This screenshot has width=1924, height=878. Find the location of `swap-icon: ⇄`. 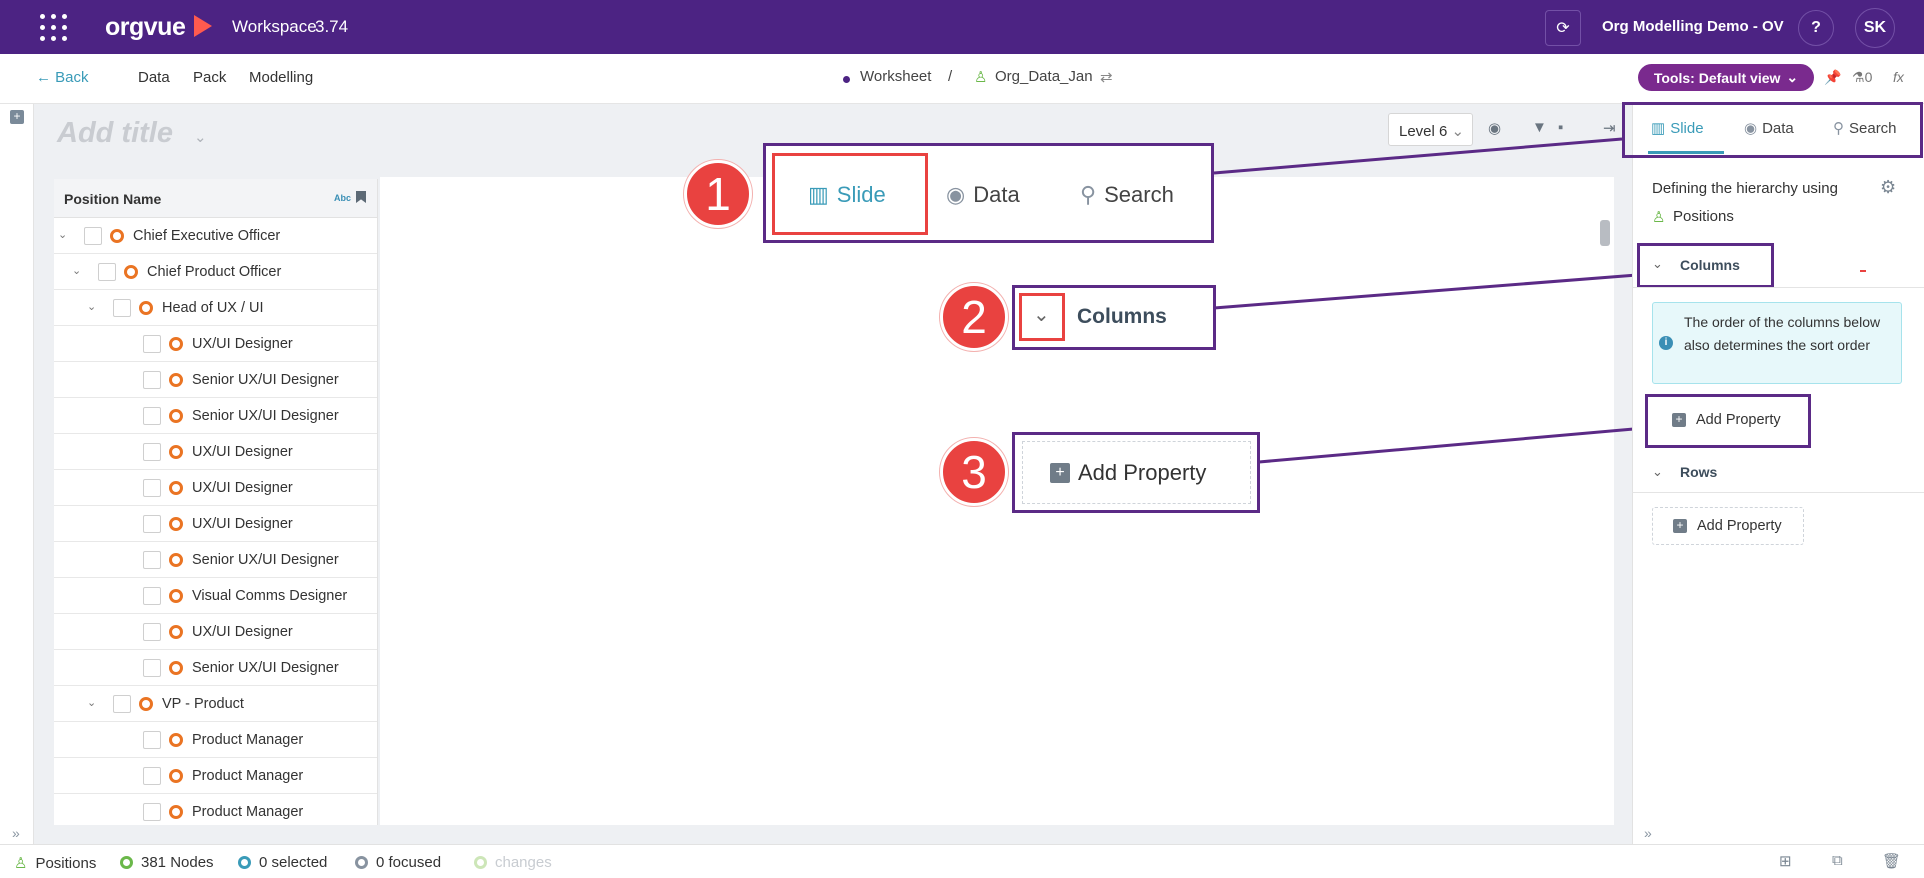

swap-icon: ⇄ is located at coordinates (1106, 77).